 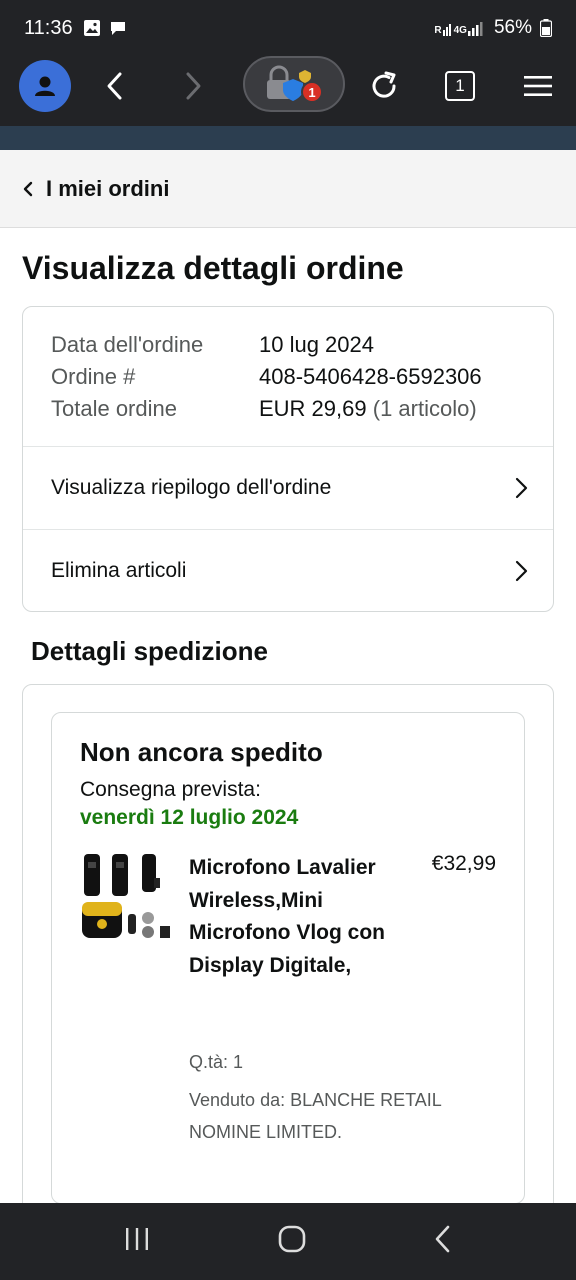 I want to click on delete-items-link: Elimina articoli, so click(x=288, y=570).